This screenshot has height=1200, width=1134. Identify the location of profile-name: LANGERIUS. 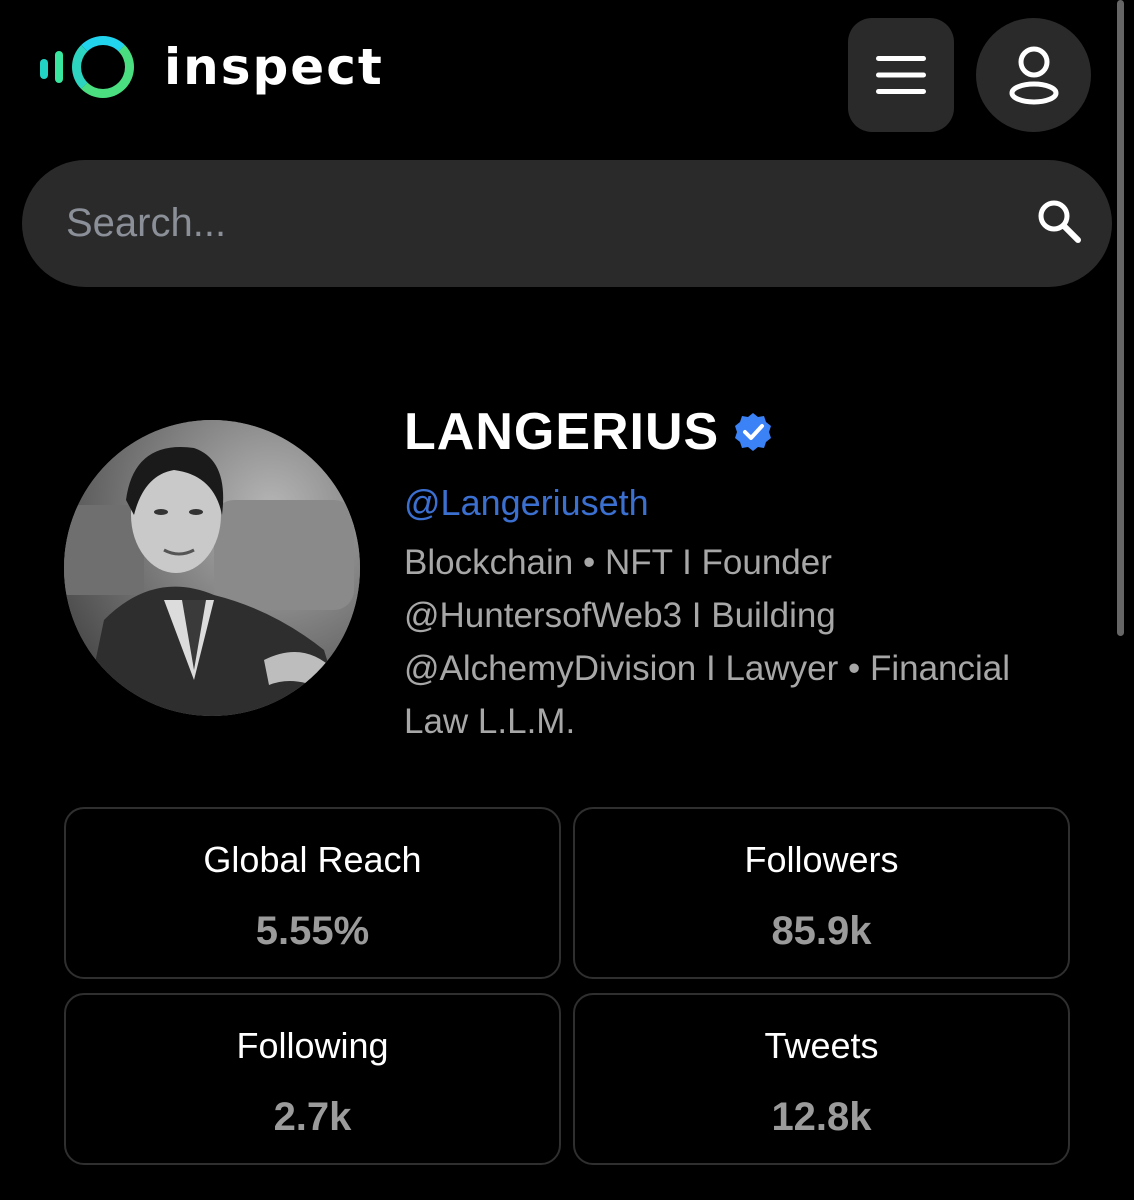
(562, 432).